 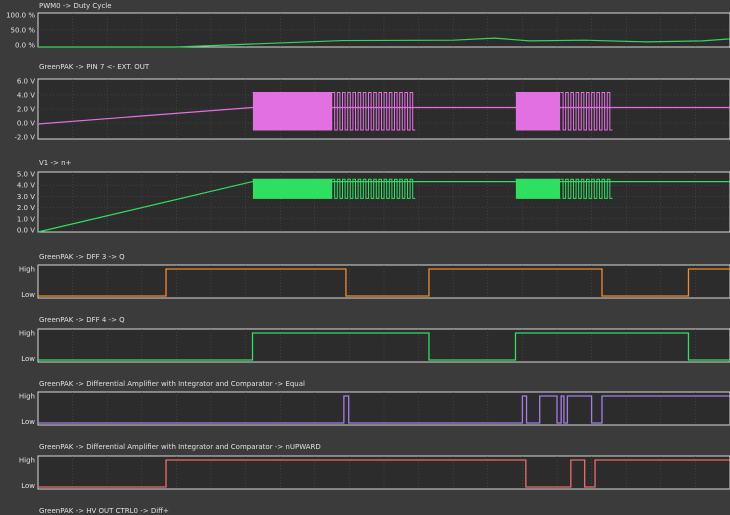 What do you see at coordinates (26, 197) in the screenshot?
I see `y-tick-label: 3.0 V` at bounding box center [26, 197].